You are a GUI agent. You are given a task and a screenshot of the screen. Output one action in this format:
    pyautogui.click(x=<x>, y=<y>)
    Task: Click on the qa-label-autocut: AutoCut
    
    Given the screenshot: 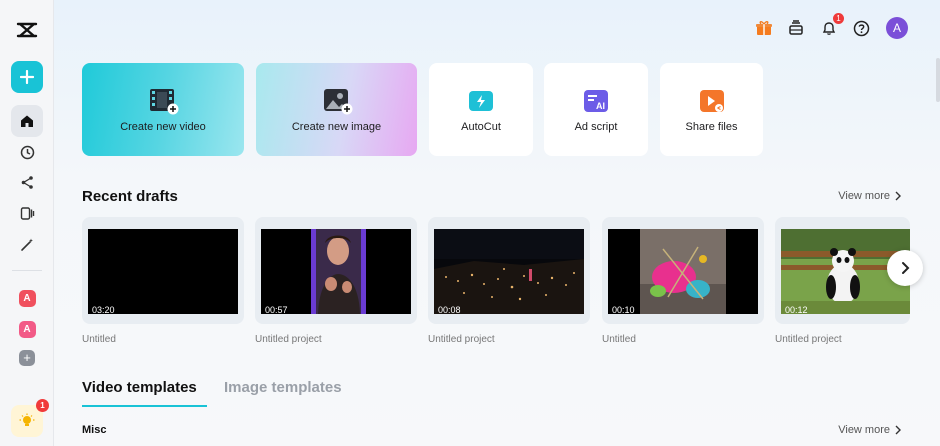 What is the action you would take?
    pyautogui.click(x=481, y=126)
    